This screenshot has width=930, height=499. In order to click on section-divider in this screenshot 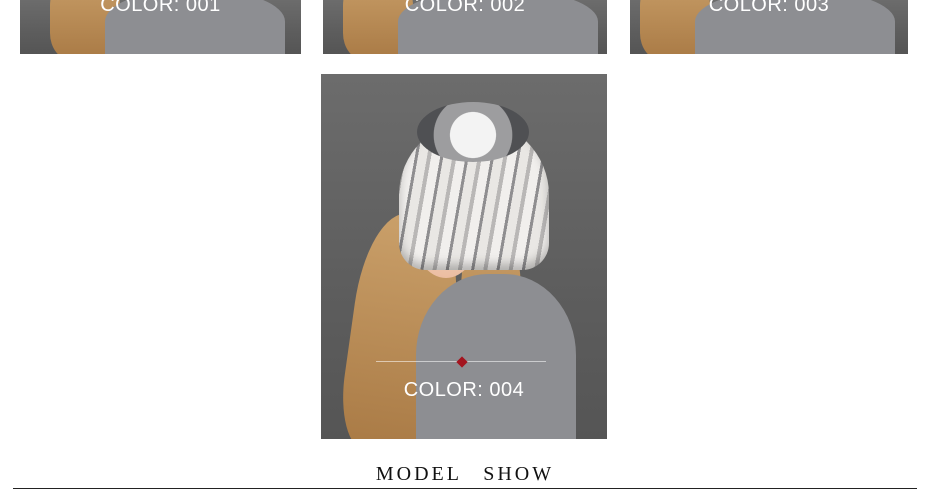, I will do `click(465, 488)`.